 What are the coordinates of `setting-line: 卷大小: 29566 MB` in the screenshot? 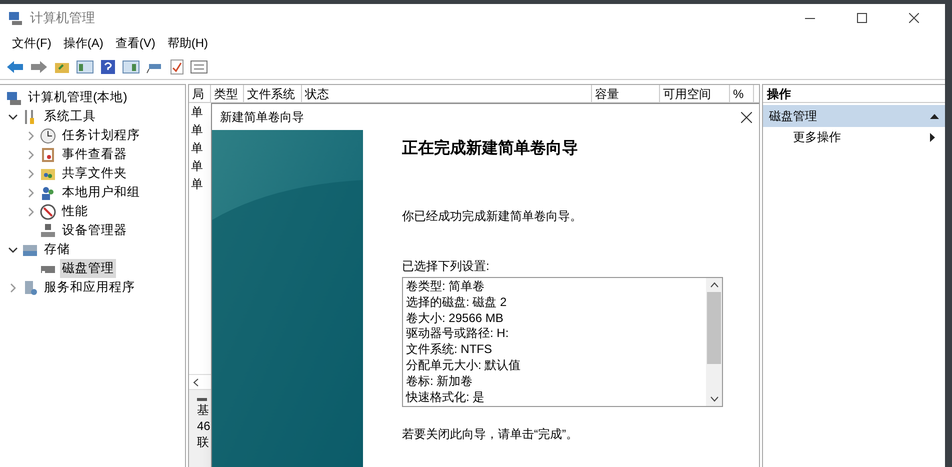 It's located at (455, 318).